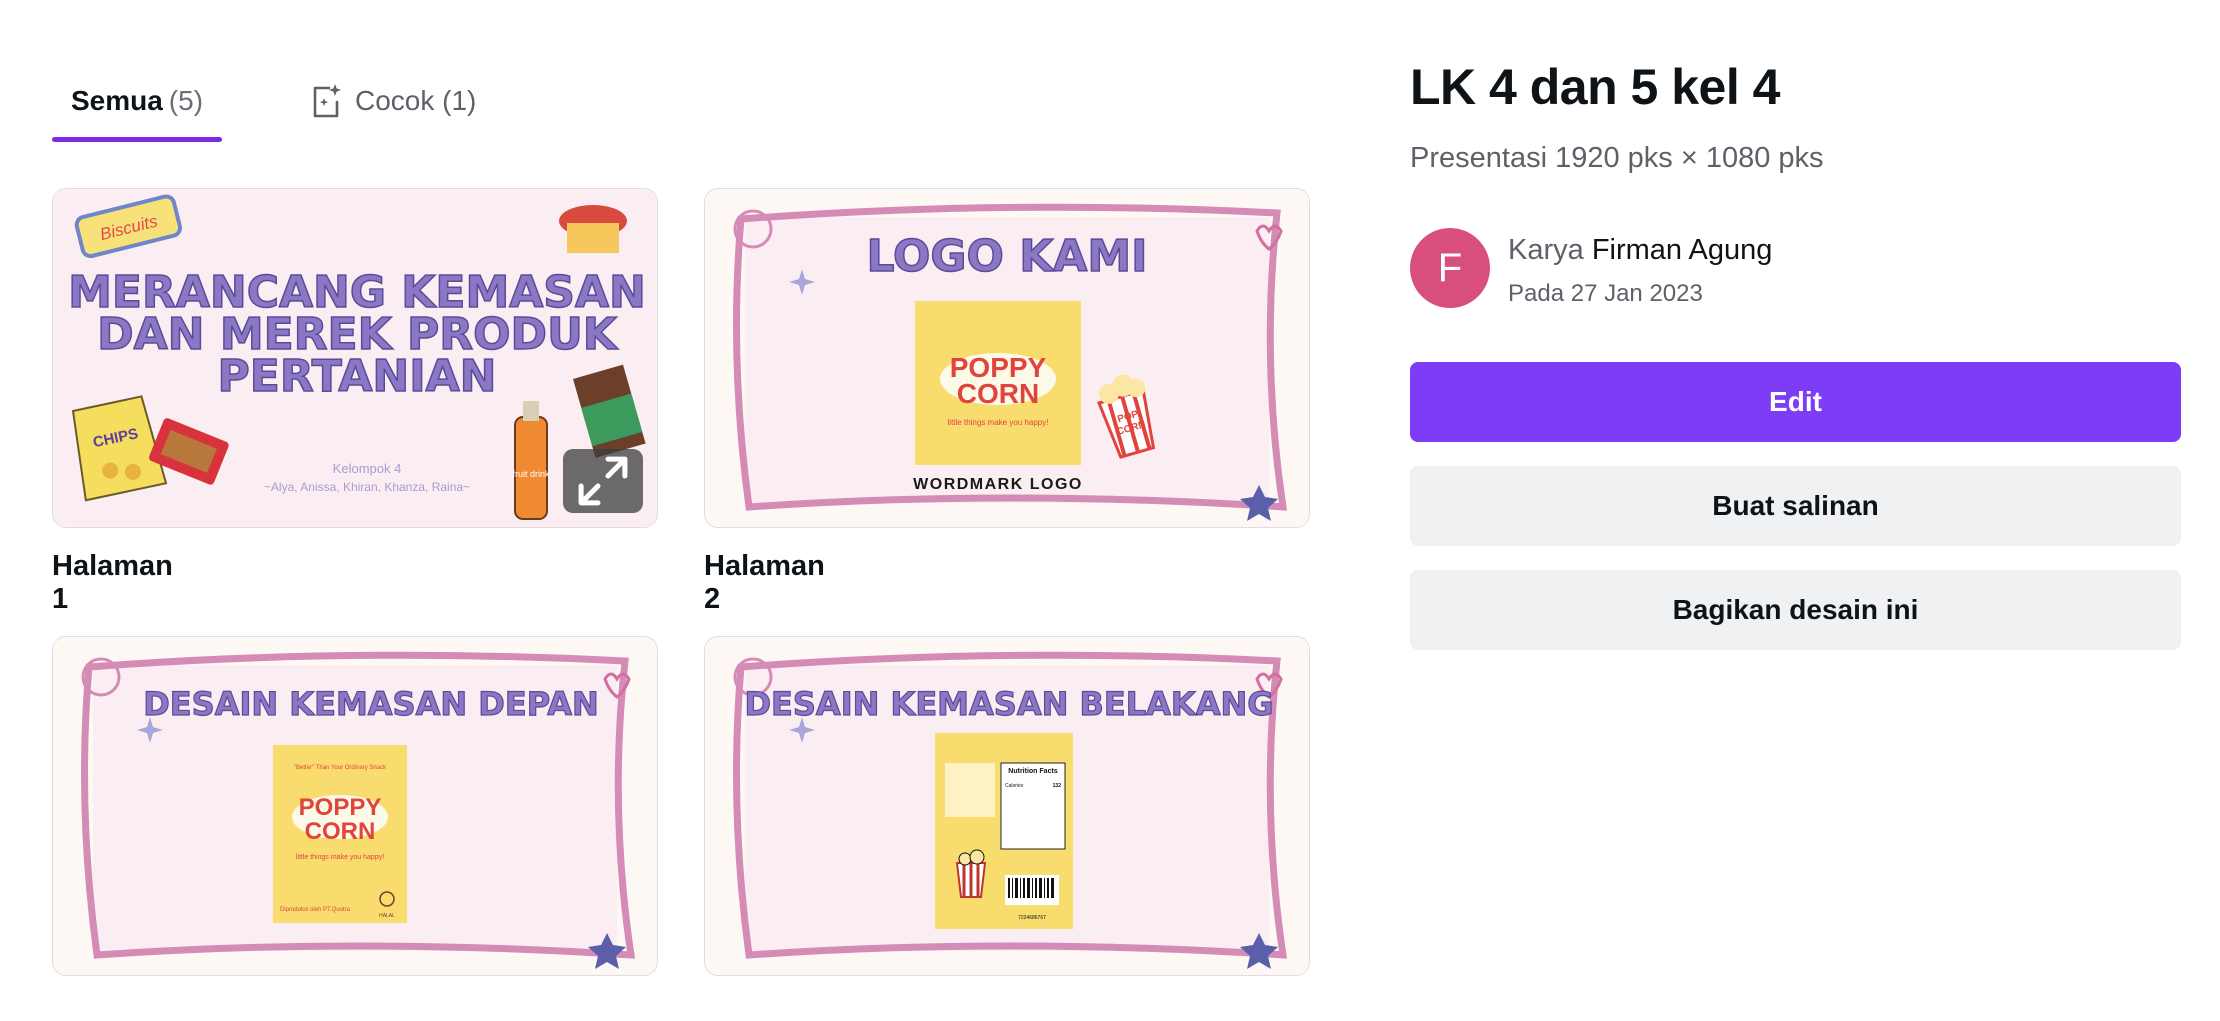 Image resolution: width=2220 pixels, height=1021 pixels. Describe the element at coordinates (367, 468) in the screenshot. I see `slide-1-group: Kelompok 4` at that location.